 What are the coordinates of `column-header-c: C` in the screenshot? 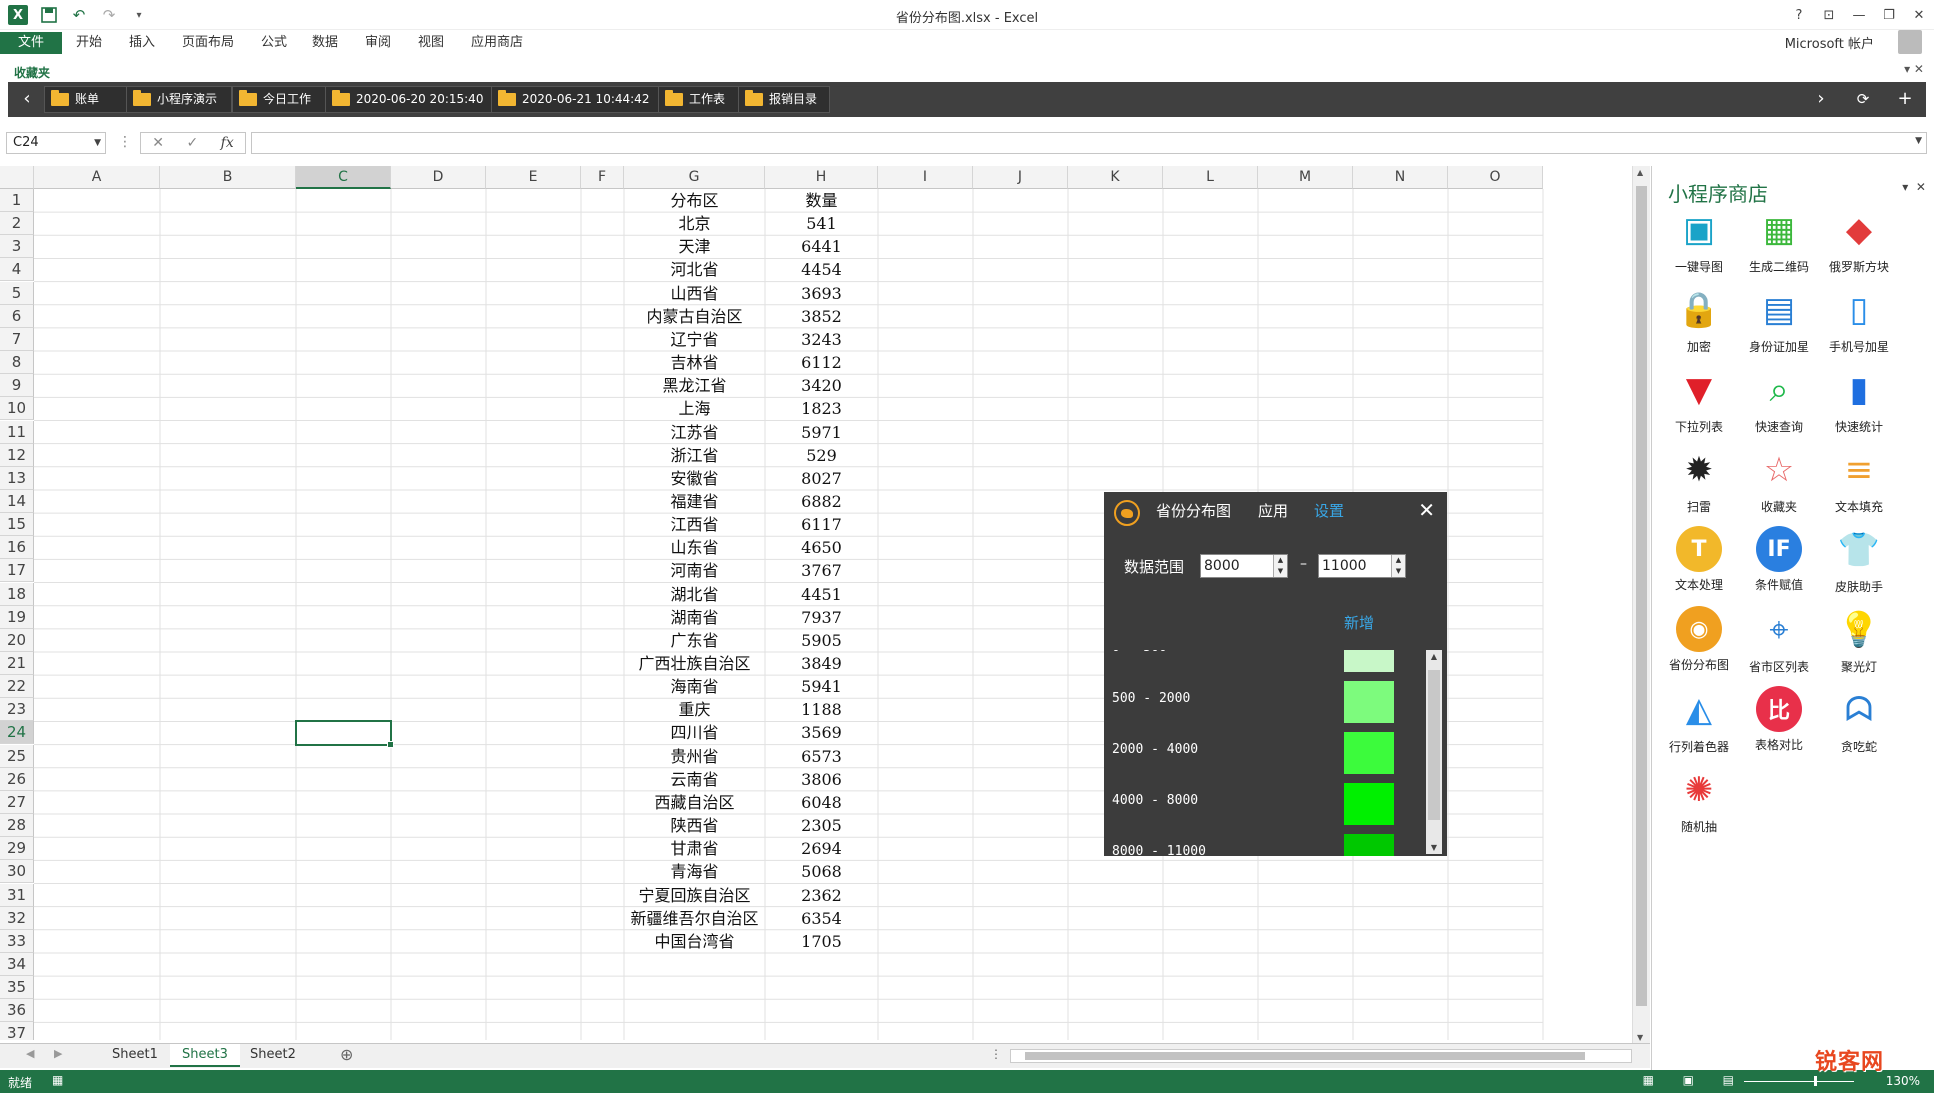 It's located at (343, 177).